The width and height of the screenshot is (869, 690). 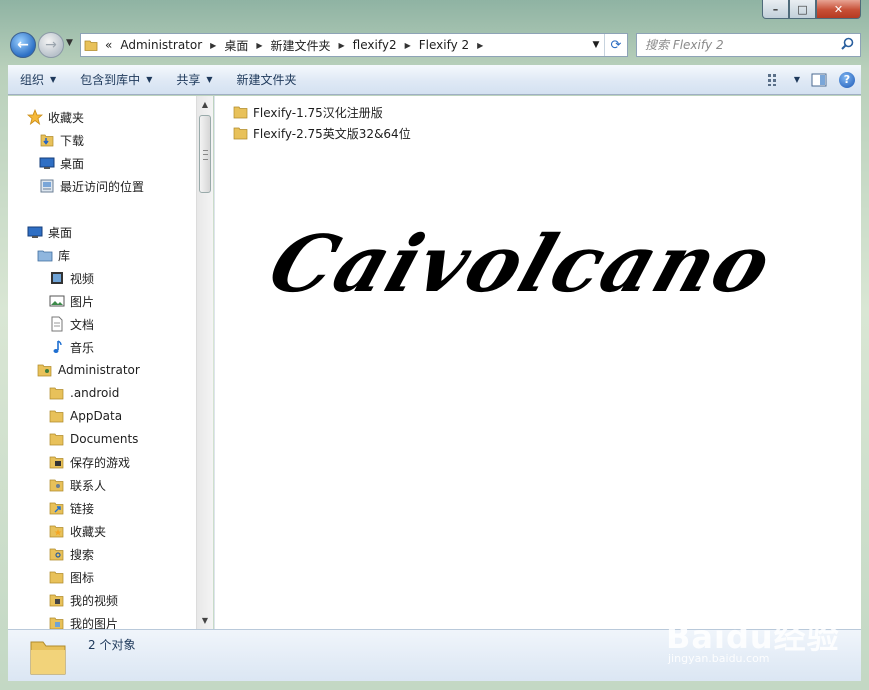 What do you see at coordinates (307, 45) in the screenshot?
I see `breadcrumb-new-folder: 新建文件夹 ▶` at bounding box center [307, 45].